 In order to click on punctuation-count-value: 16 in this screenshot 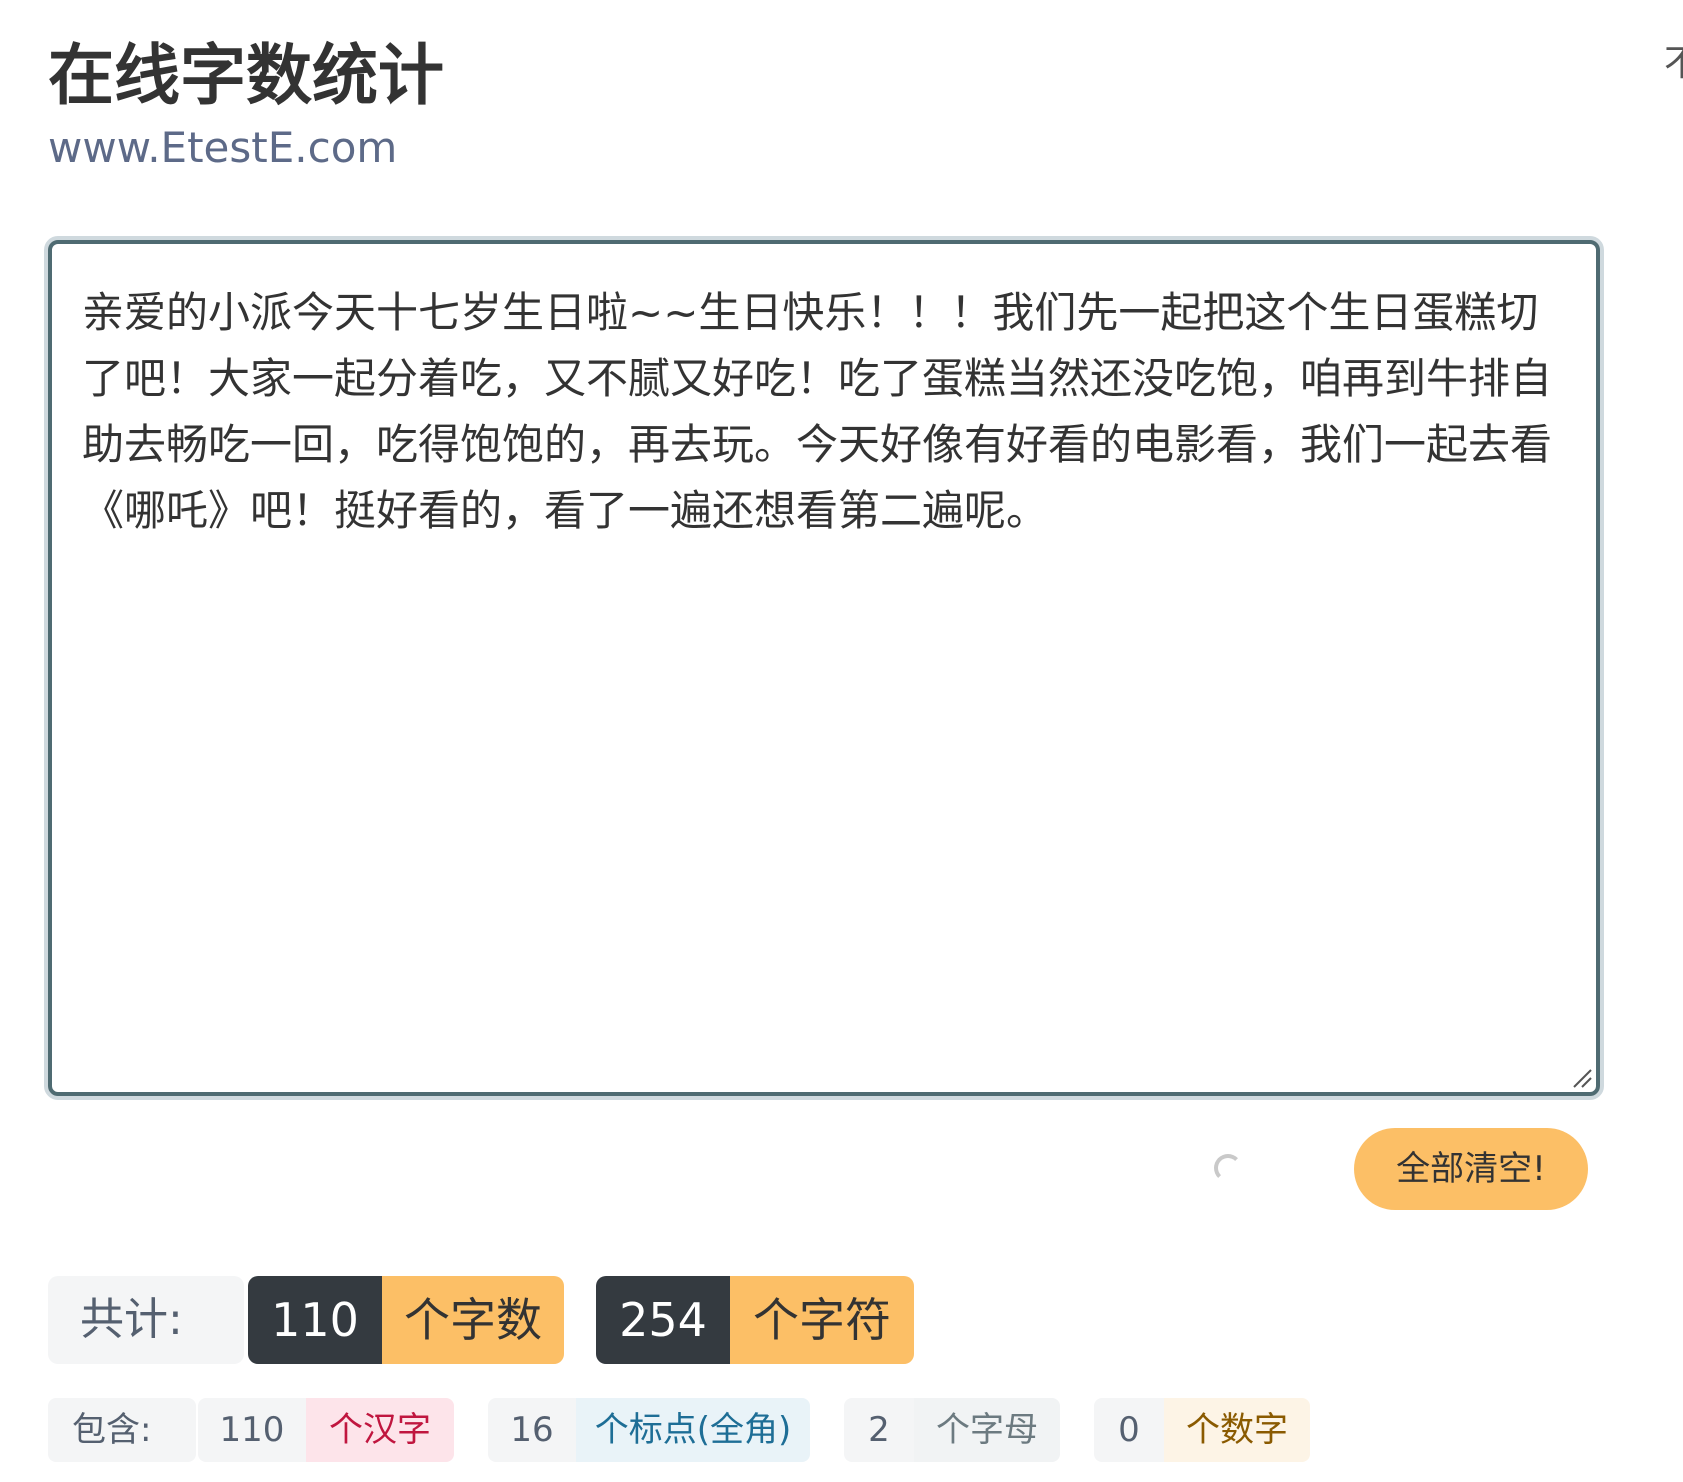, I will do `click(532, 1430)`.